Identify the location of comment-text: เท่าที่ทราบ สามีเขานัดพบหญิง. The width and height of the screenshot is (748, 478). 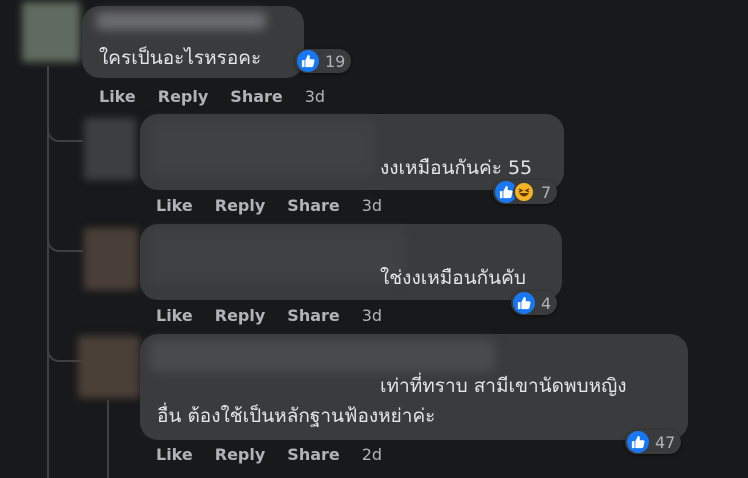
(503, 386).